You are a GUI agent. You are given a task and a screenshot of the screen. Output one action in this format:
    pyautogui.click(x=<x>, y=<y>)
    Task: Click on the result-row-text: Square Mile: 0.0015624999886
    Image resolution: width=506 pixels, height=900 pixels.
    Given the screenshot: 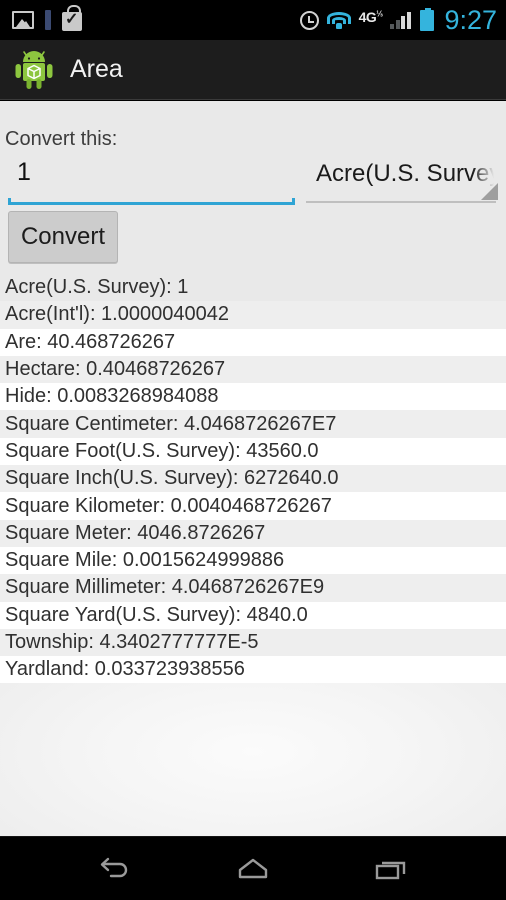 What is the action you would take?
    pyautogui.click(x=145, y=560)
    